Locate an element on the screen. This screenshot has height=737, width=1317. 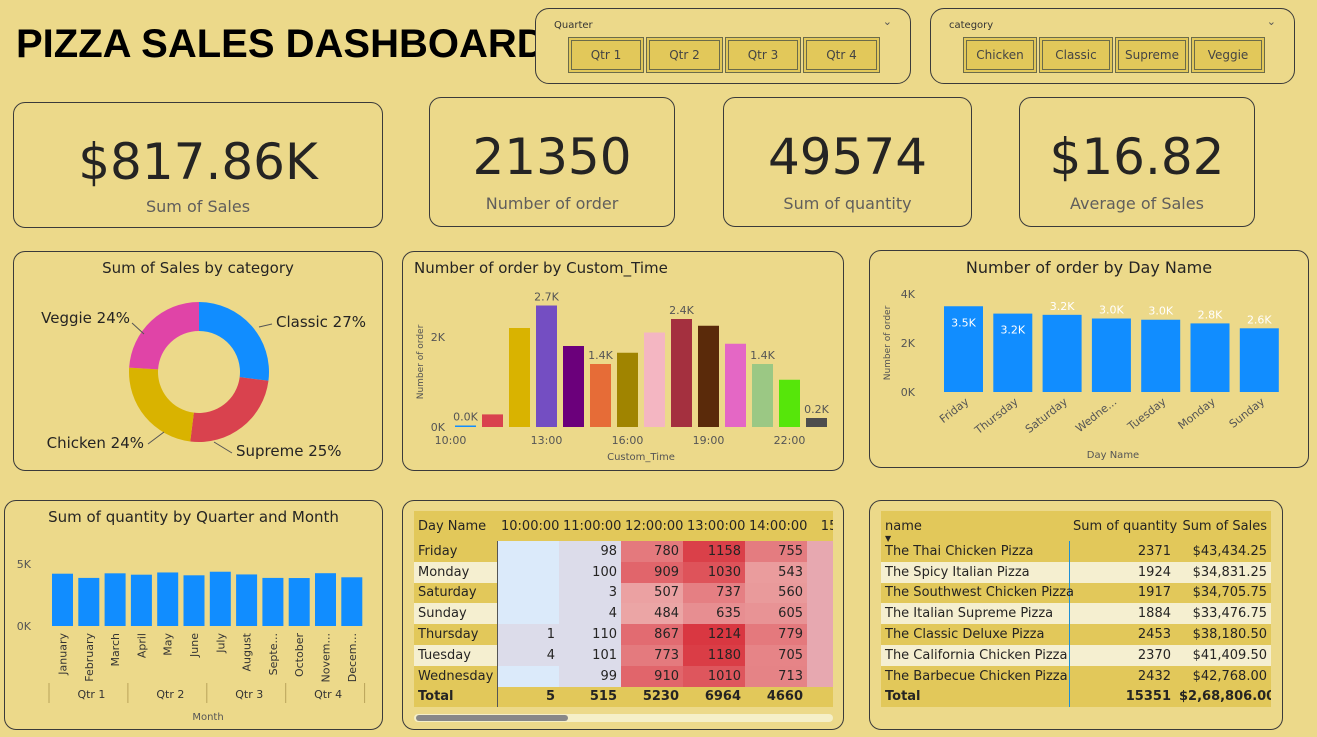
matrix-row: Tuesday 4 101 773 1180 705 is located at coordinates (623, 655).